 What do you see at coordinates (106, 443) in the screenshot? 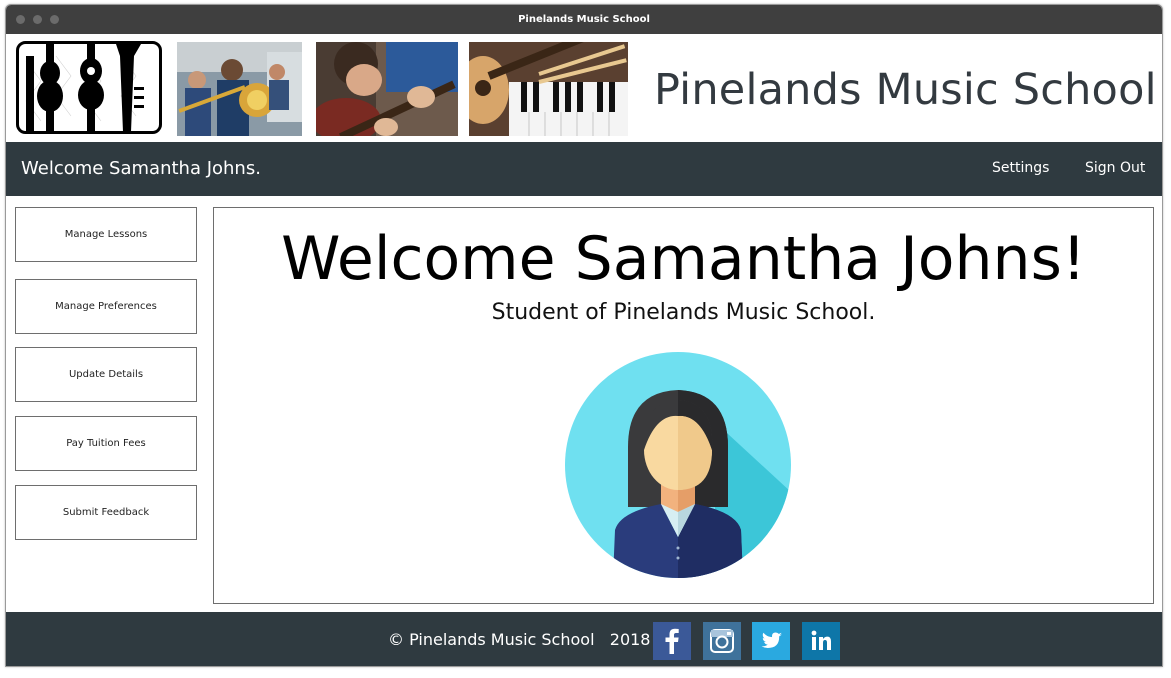
I see `pay-tuition-fees-button: Pay Tuition Fees` at bounding box center [106, 443].